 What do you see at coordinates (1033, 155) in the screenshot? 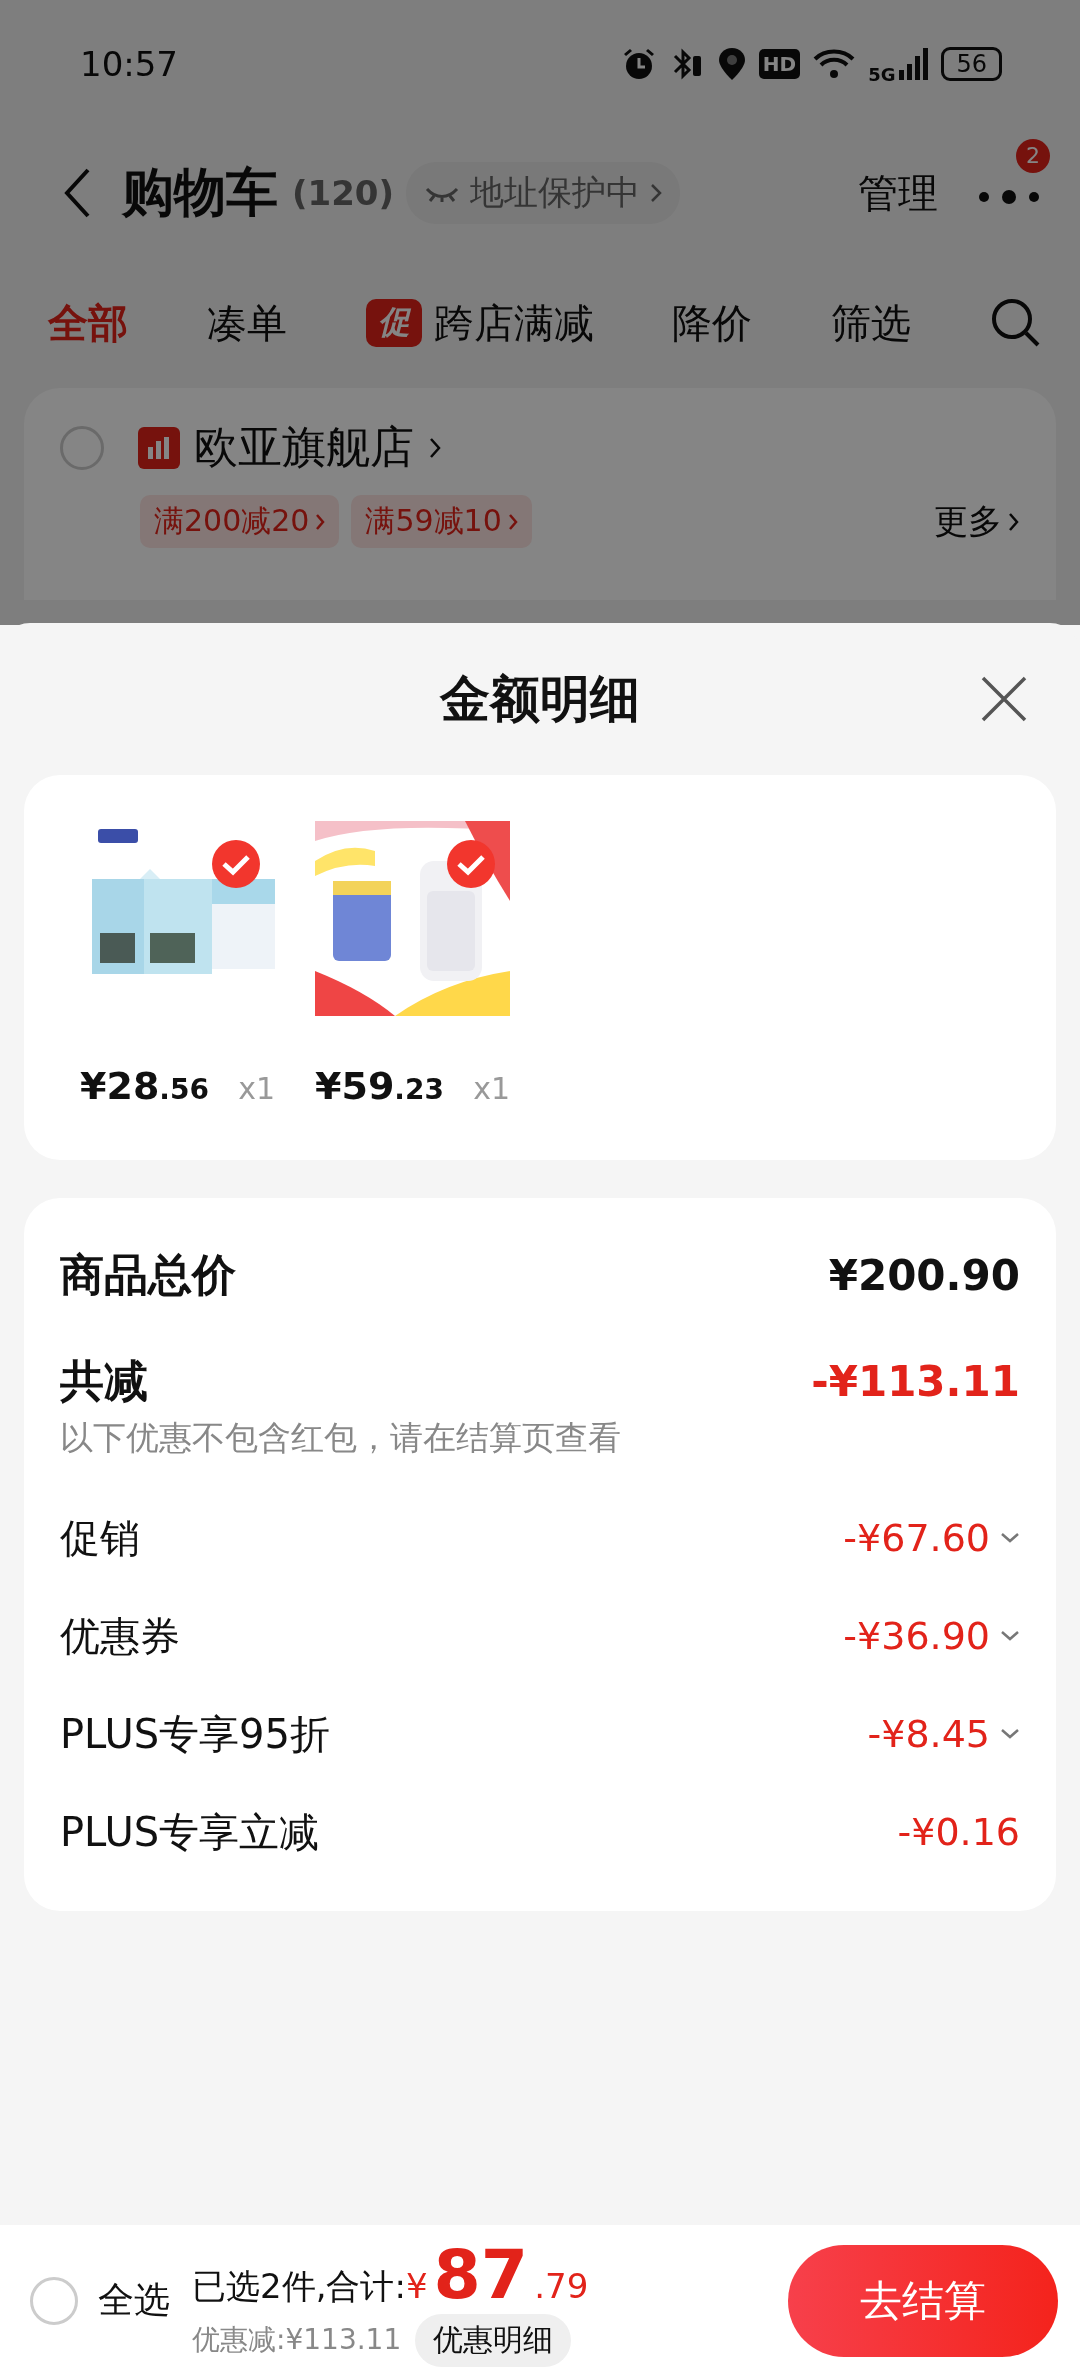
I see `notification-badge: 2` at bounding box center [1033, 155].